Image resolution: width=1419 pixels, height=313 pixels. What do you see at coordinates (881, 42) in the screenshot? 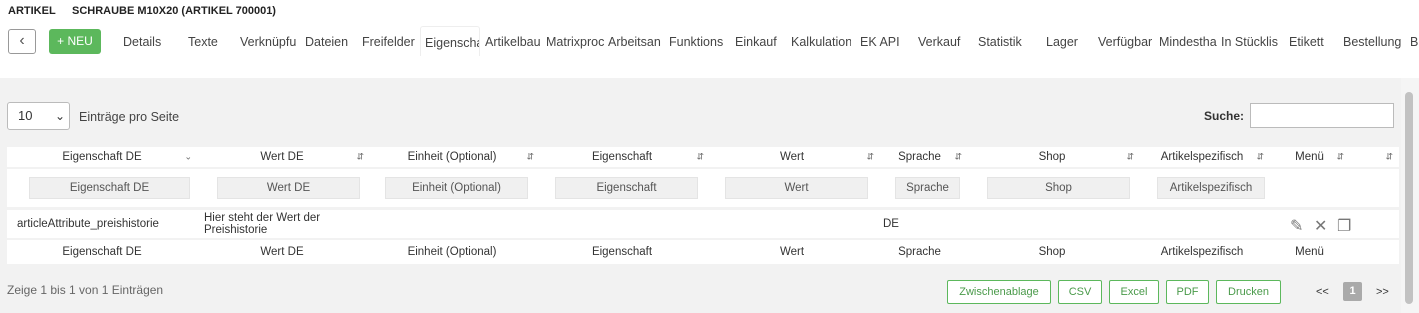
I see `tab-ek-api: EK API` at bounding box center [881, 42].